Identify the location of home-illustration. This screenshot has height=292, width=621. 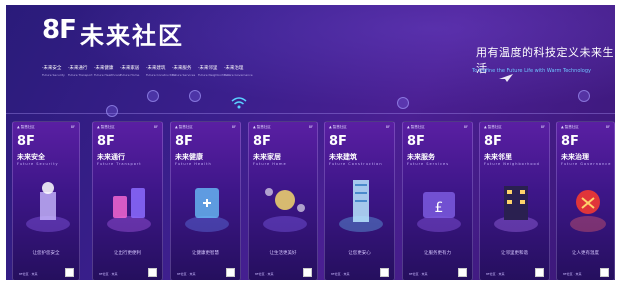
(285, 210).